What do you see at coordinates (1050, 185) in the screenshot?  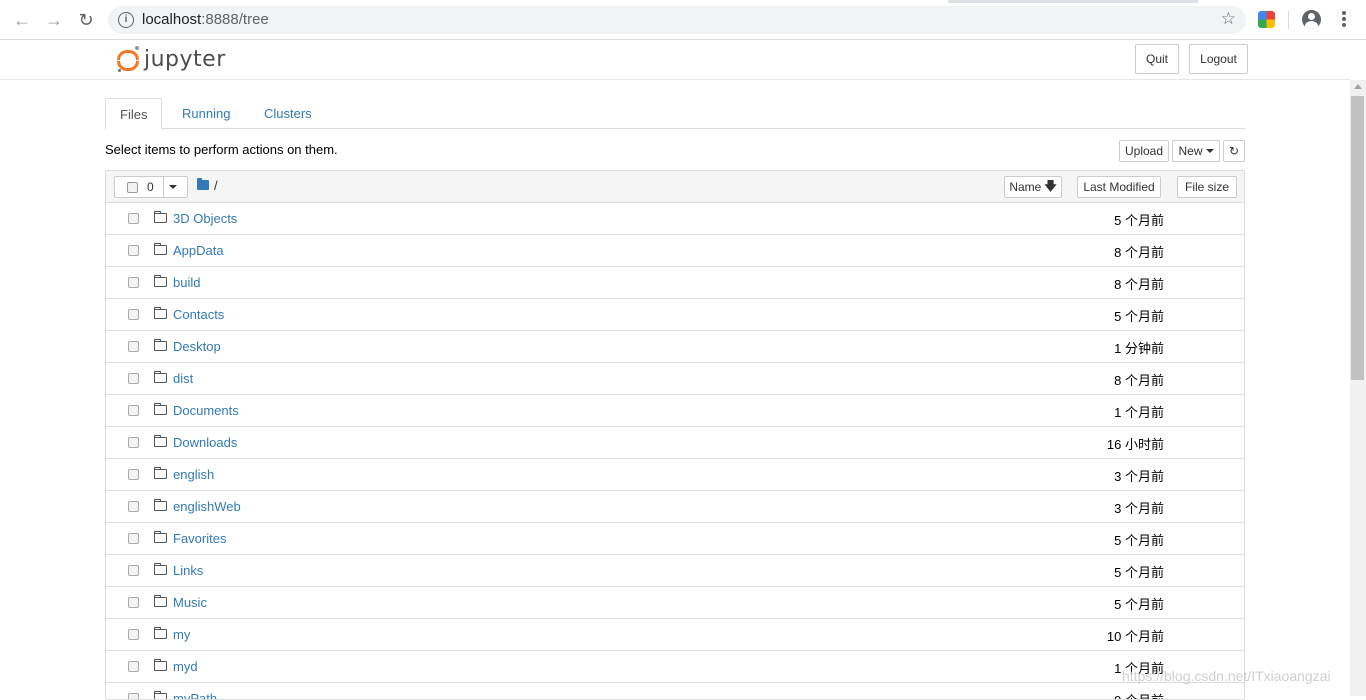 I see `arrow-down-icon: 🡇` at bounding box center [1050, 185].